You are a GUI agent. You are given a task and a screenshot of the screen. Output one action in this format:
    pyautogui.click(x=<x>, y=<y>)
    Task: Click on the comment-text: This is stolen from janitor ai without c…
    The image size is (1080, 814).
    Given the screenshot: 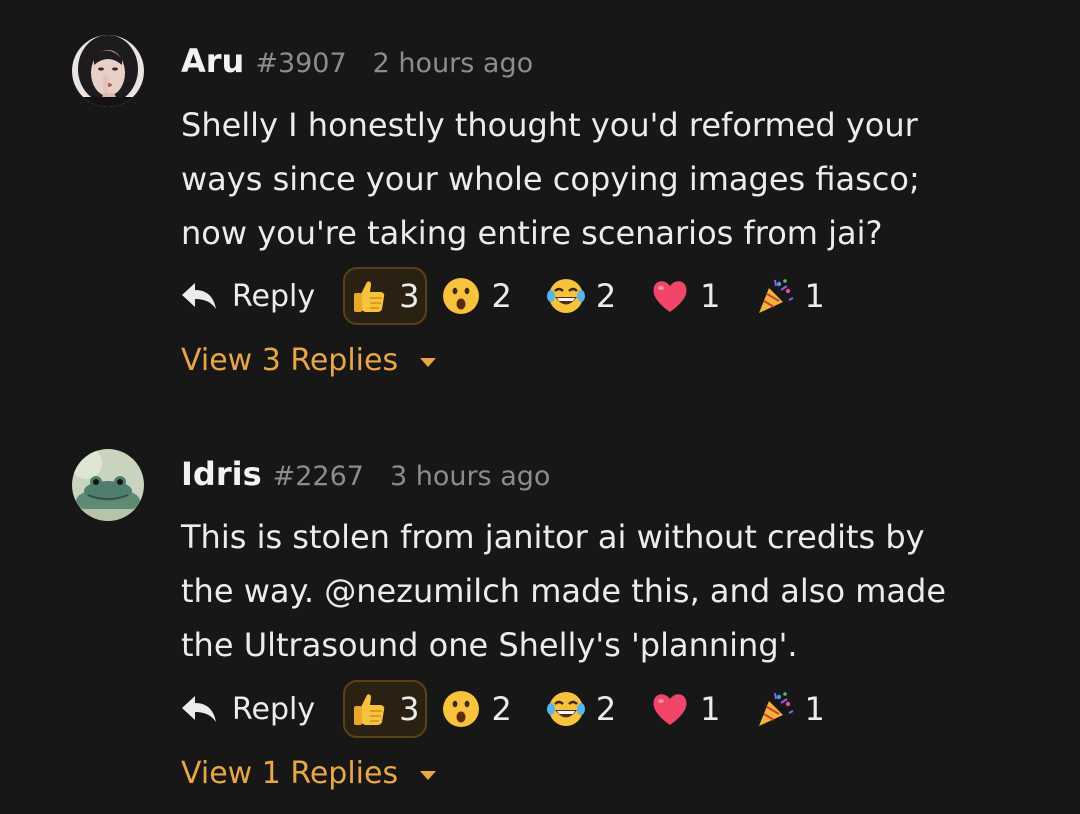 What is the action you would take?
    pyautogui.click(x=563, y=591)
    